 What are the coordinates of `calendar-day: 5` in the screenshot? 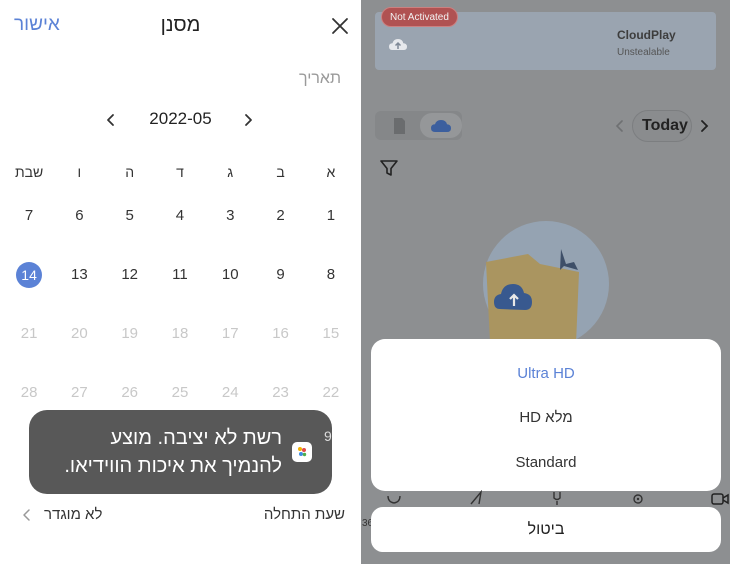 It's located at (130, 215).